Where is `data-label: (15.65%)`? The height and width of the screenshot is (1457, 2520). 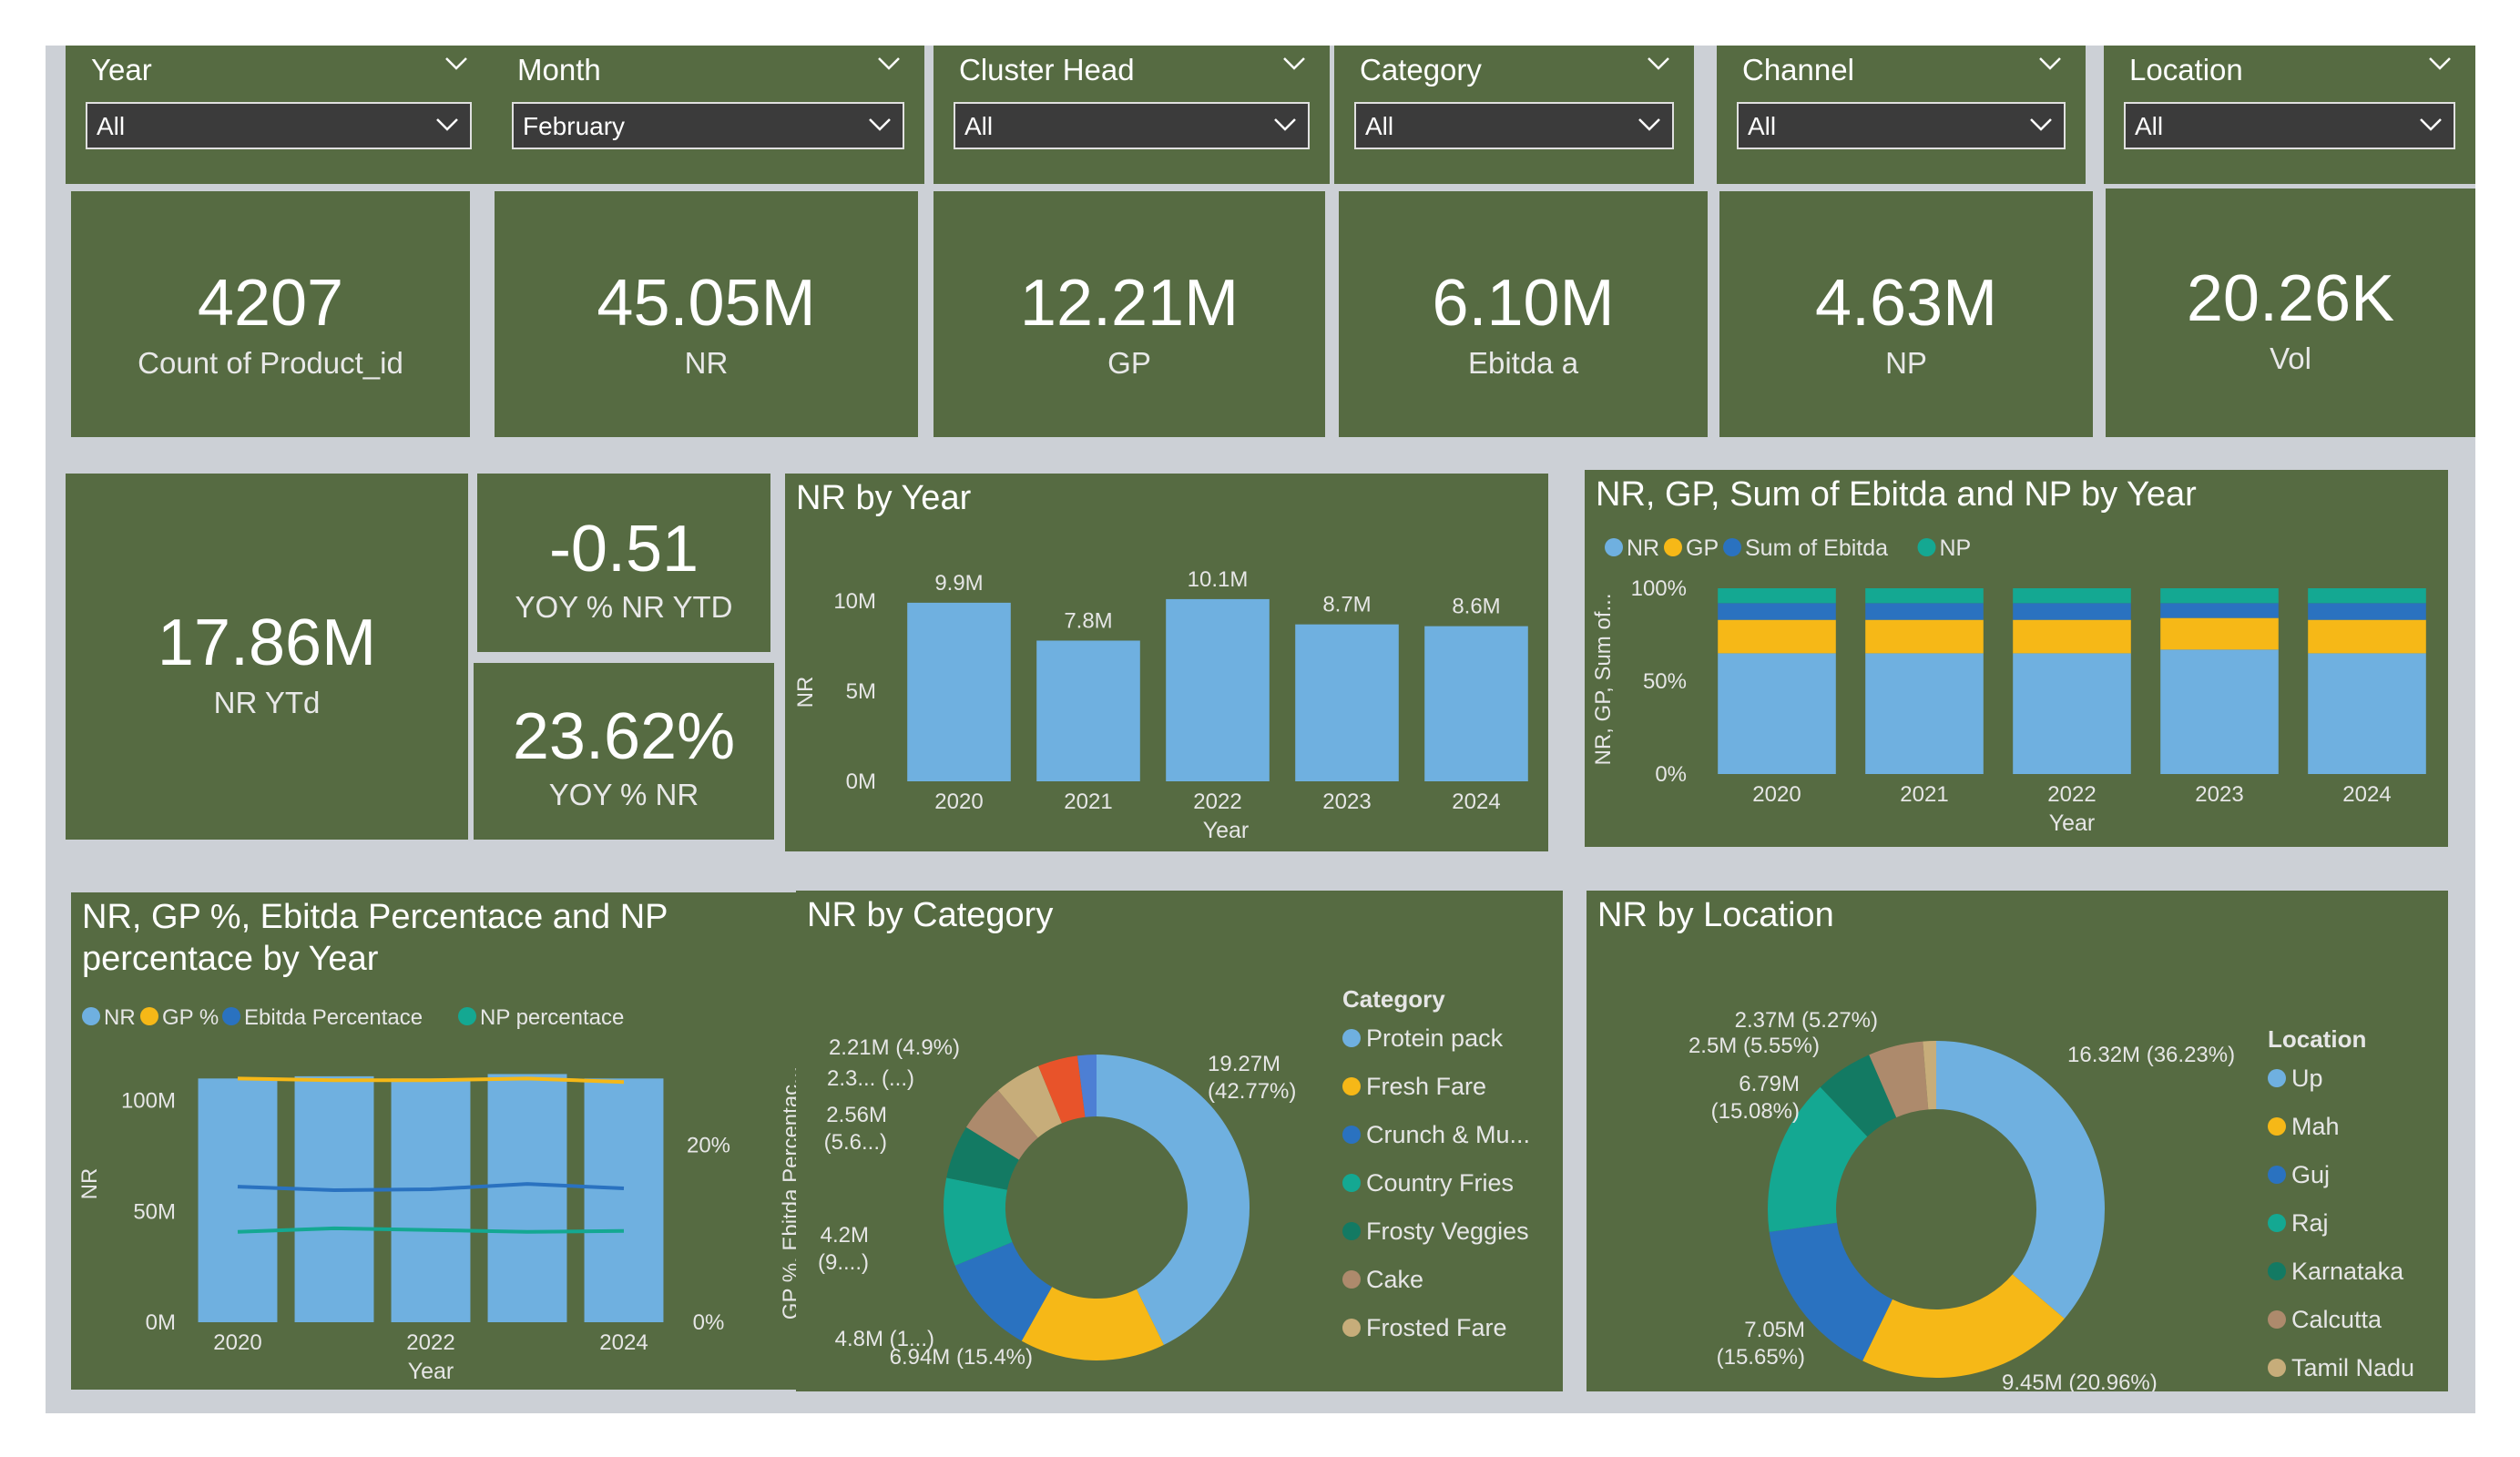 data-label: (15.65%) is located at coordinates (1761, 1358).